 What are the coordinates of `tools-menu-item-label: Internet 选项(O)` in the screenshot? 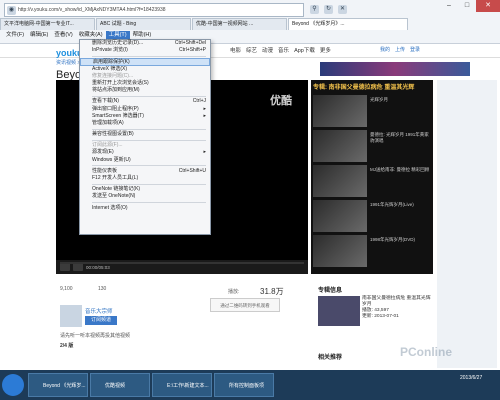 It's located at (110, 207).